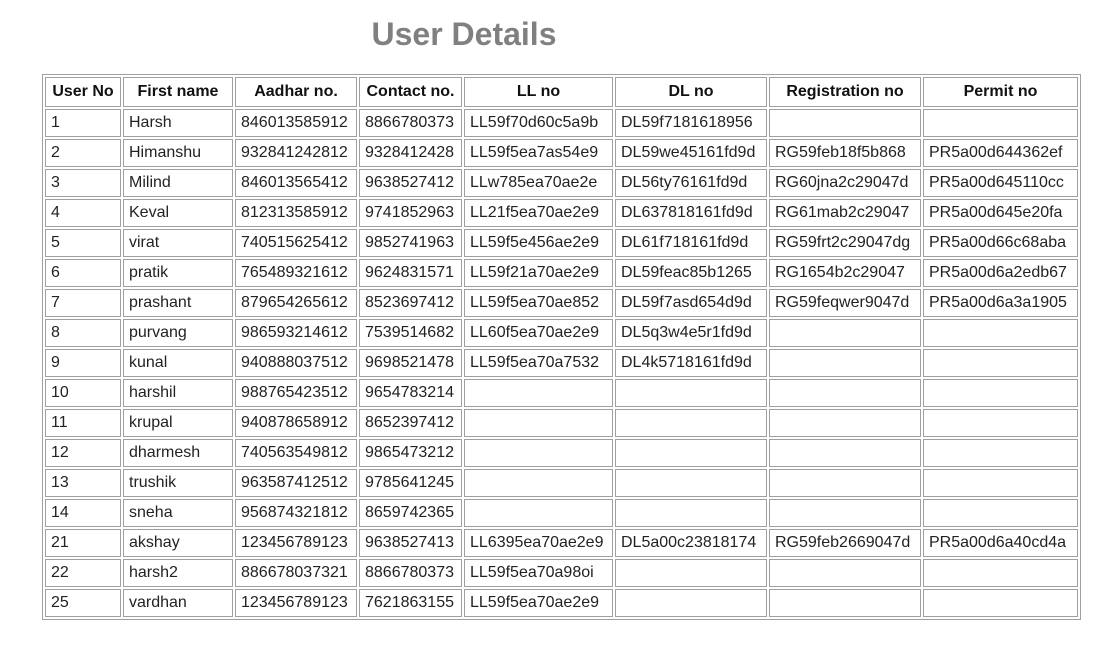 Image resolution: width=1106 pixels, height=652 pixels. I want to click on aadhar-no-cell: 879654265612, so click(296, 303).